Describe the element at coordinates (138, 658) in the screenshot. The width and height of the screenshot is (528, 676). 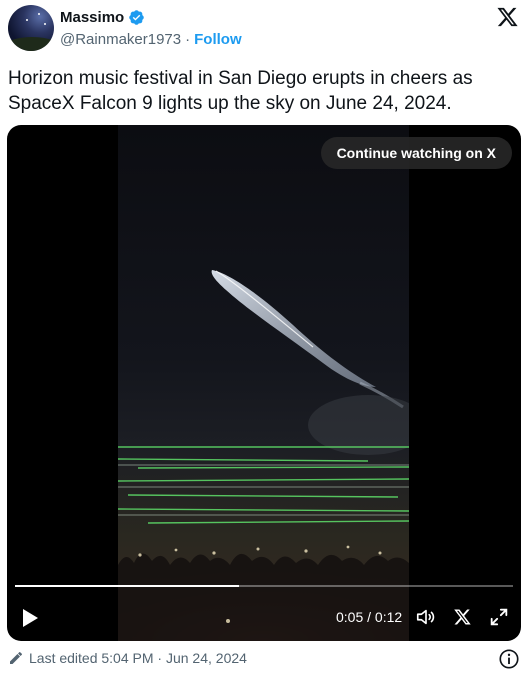
I see `last-edited-label: Last edited 5:04 PM · Jun 24, 2024` at that location.